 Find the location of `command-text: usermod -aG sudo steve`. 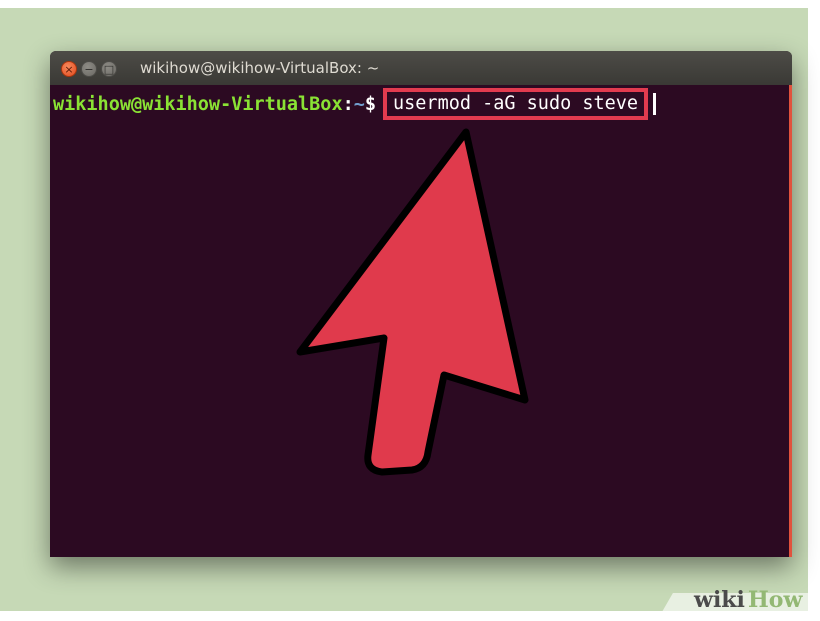

command-text: usermod -aG sudo steve is located at coordinates (516, 103).